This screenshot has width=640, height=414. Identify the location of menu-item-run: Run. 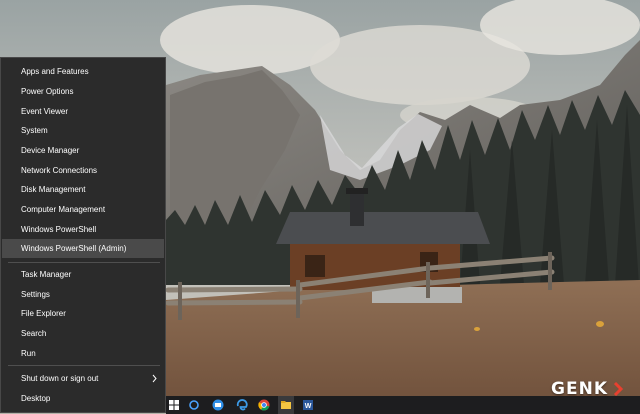
(83, 353).